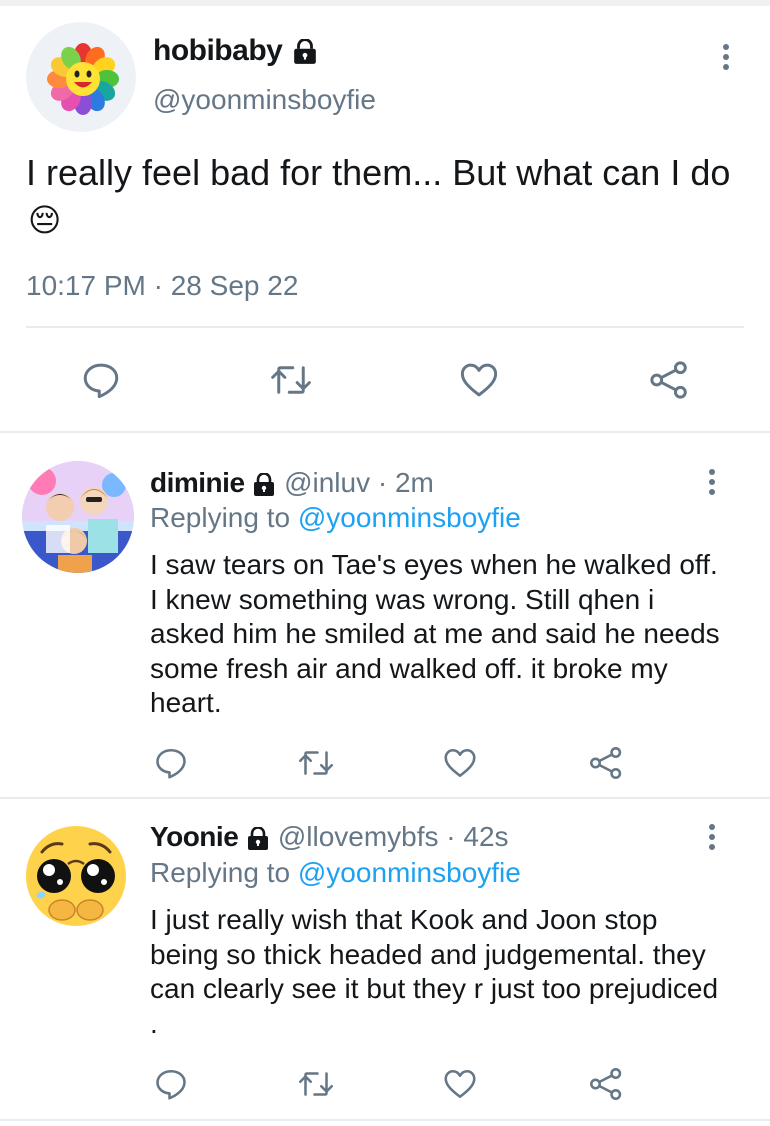 Image resolution: width=770 pixels, height=1126 pixels. Describe the element at coordinates (358, 836) in the screenshot. I see `user-handle: @llovemybfs` at that location.